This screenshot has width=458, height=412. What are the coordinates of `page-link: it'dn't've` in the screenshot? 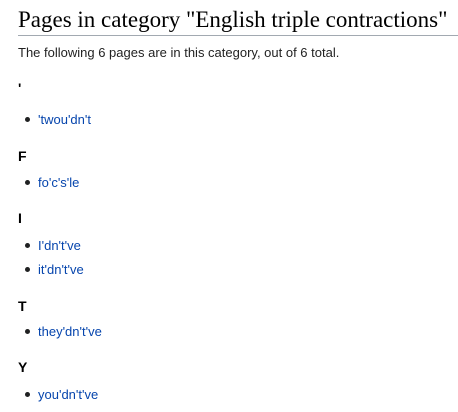 It's located at (61, 269).